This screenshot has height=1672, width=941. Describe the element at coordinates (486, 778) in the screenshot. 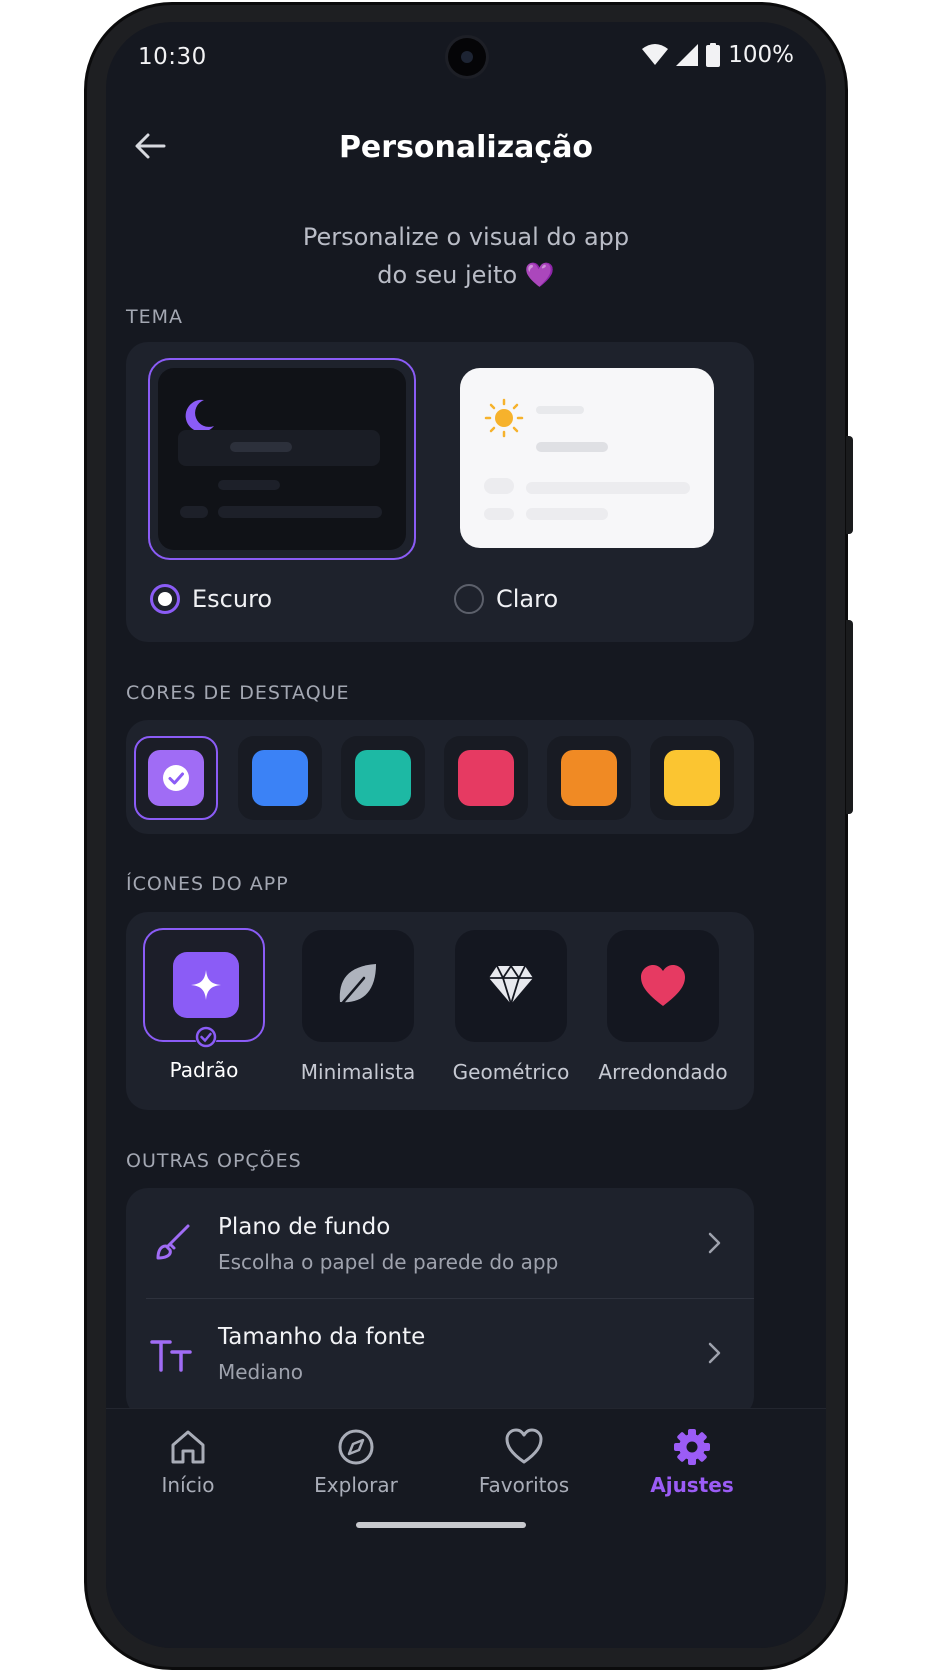

I see `accent-swatch-red` at that location.